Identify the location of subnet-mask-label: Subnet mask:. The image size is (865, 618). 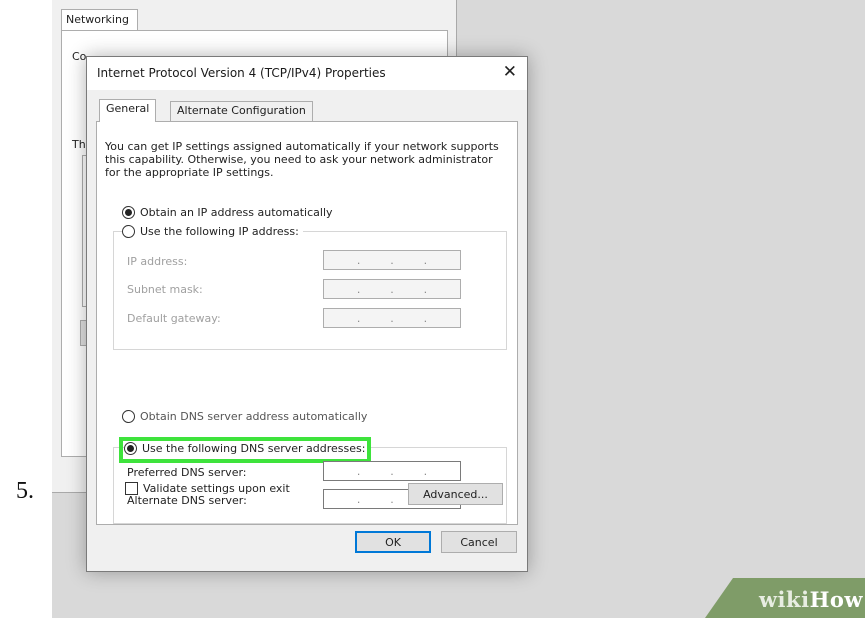
(165, 289).